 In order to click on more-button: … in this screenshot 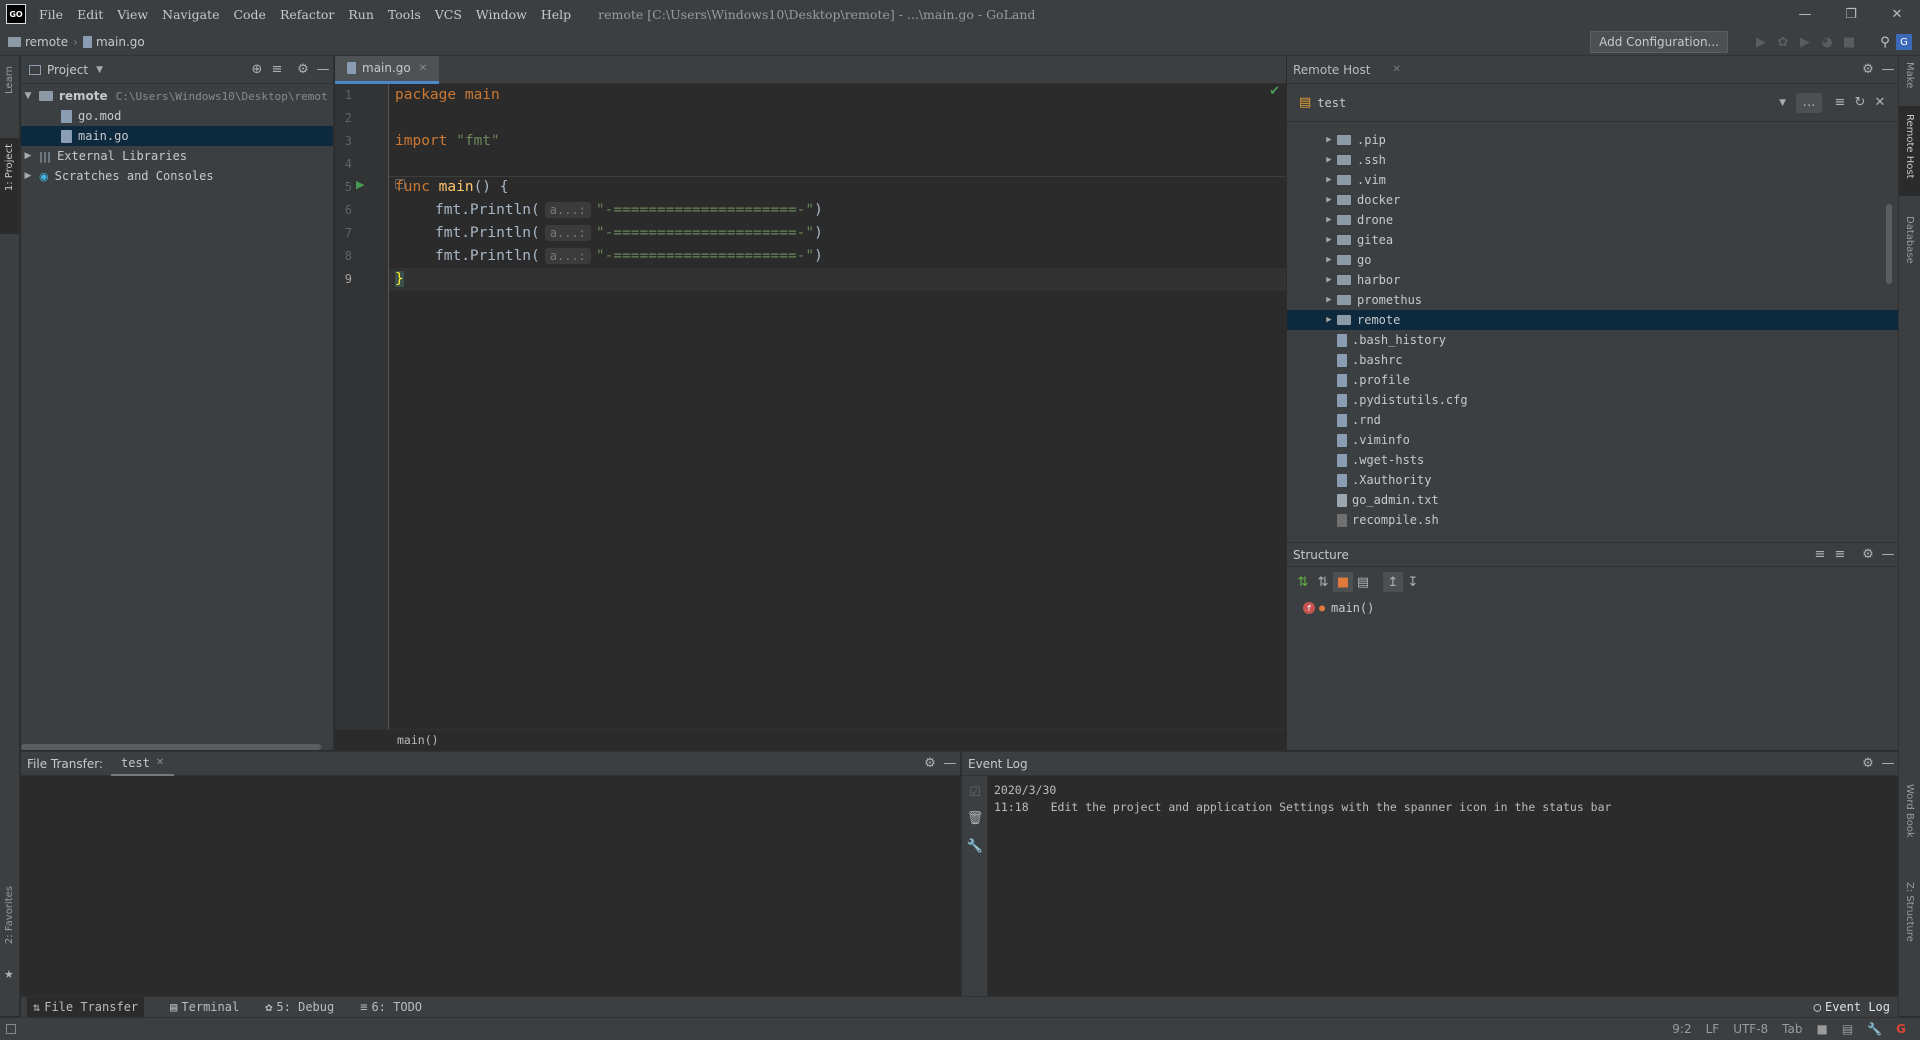, I will do `click(1809, 102)`.